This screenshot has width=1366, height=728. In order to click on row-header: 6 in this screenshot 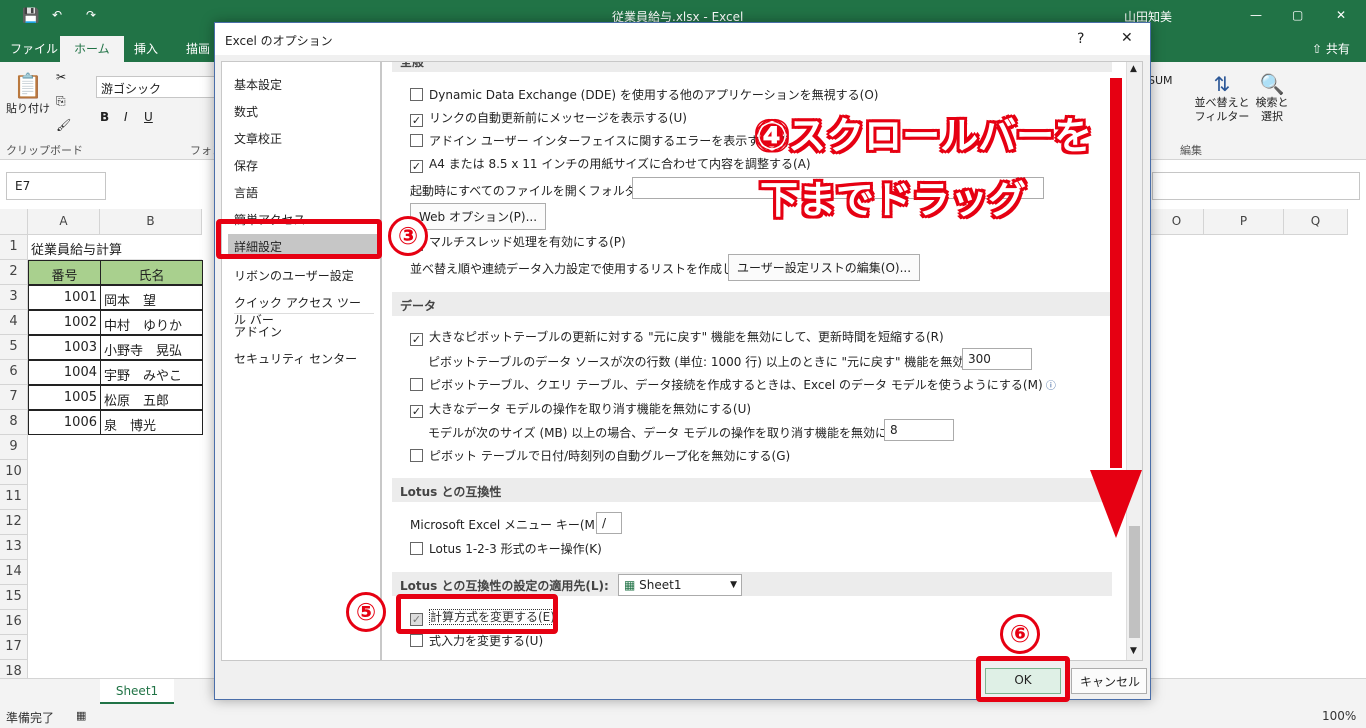, I will do `click(14, 372)`.